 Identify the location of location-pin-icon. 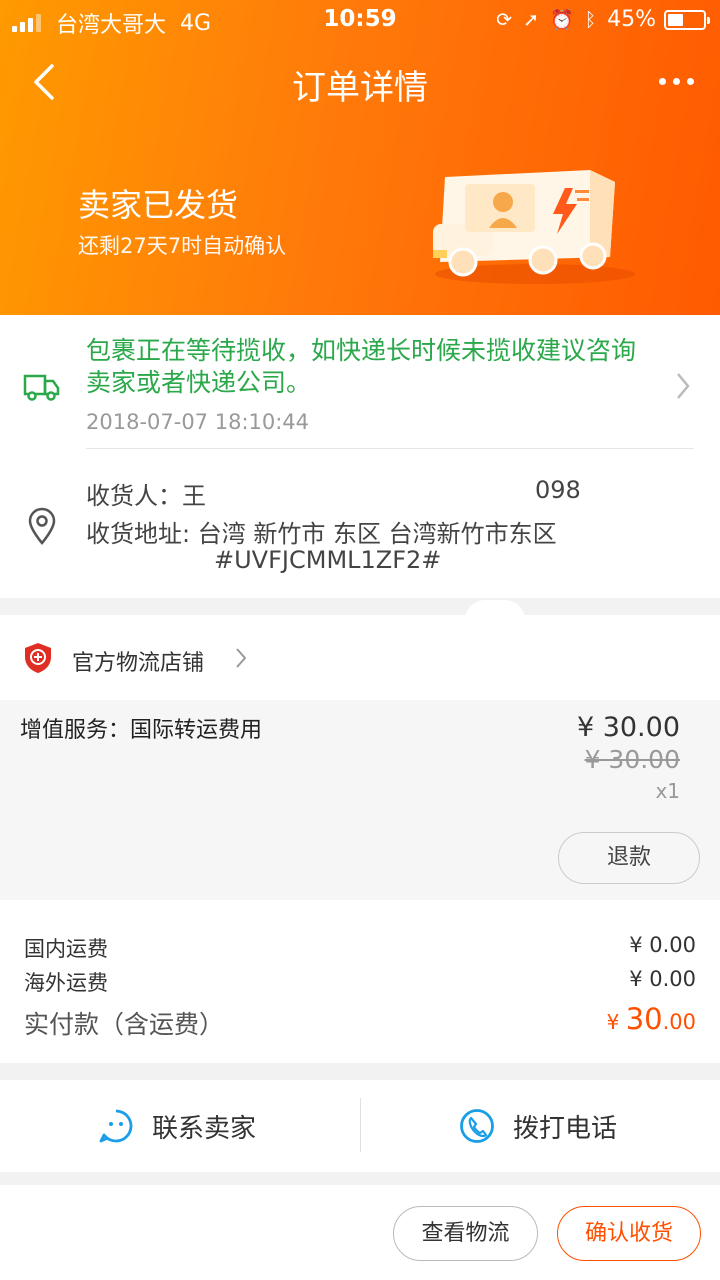
(42, 526).